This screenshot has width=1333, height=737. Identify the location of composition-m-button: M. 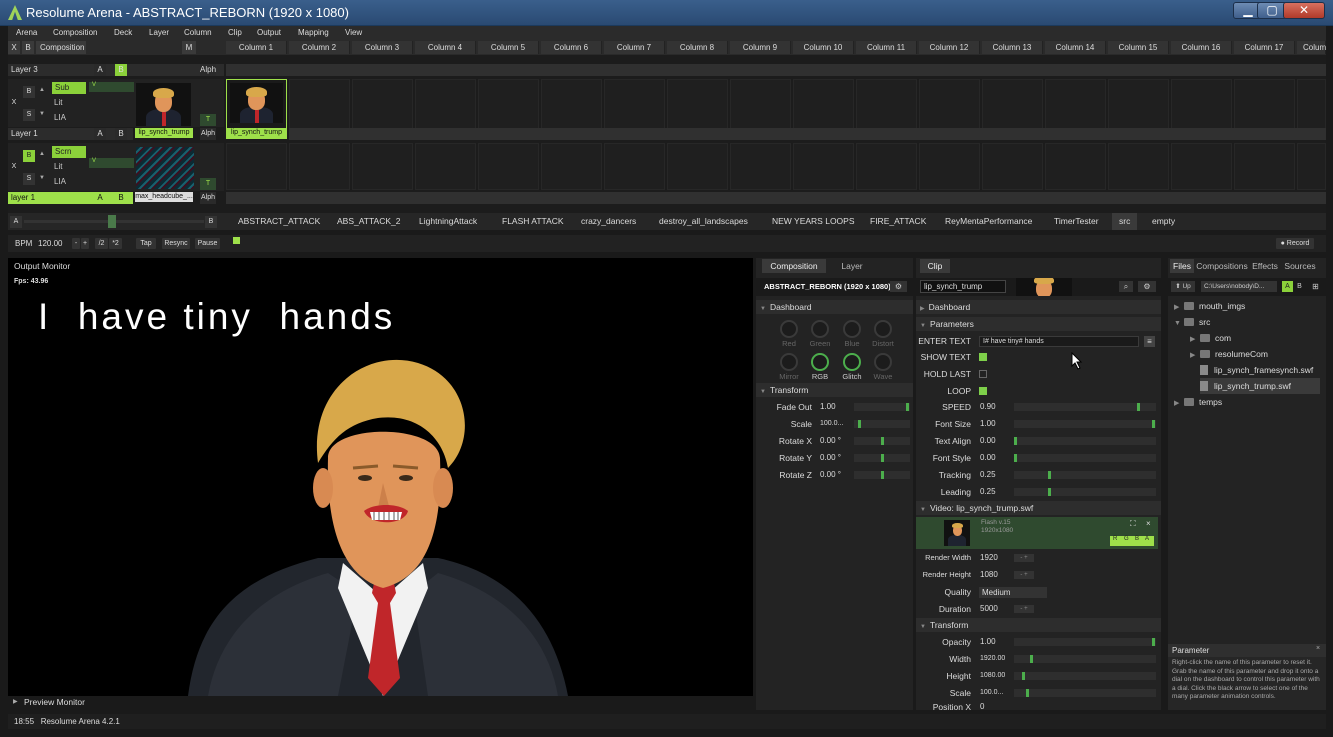
(189, 47).